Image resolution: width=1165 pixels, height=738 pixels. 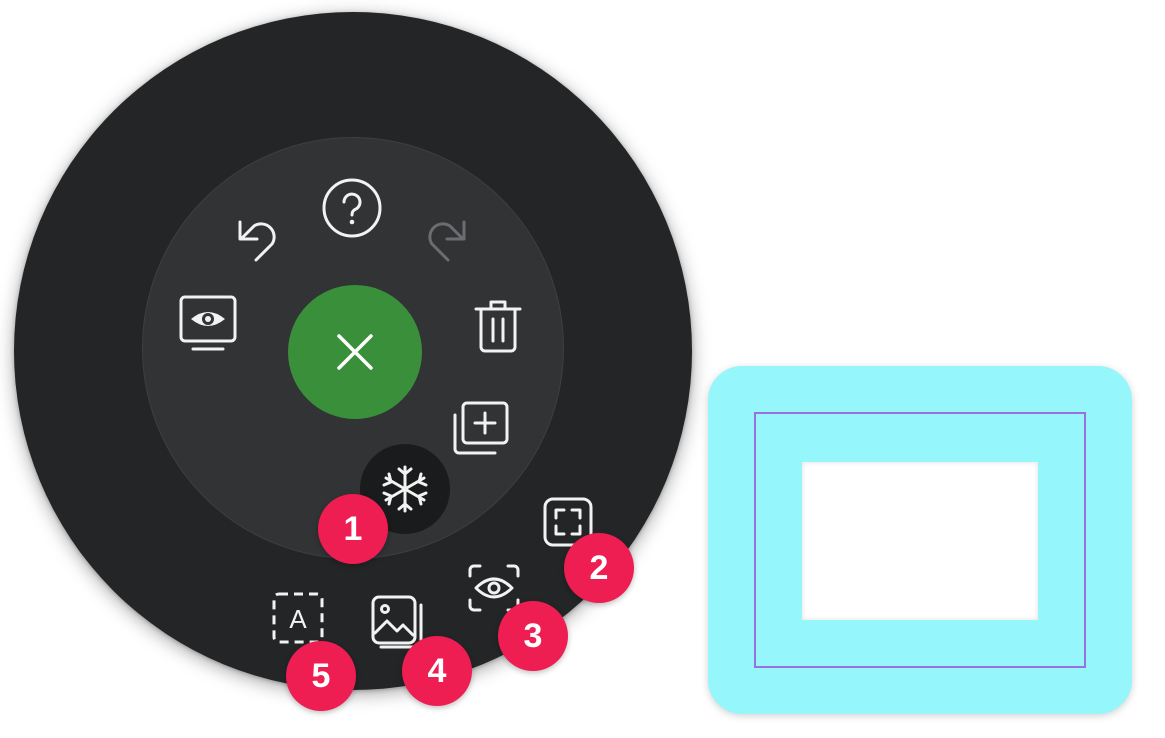 I want to click on text-box-icon: A, so click(x=298, y=618).